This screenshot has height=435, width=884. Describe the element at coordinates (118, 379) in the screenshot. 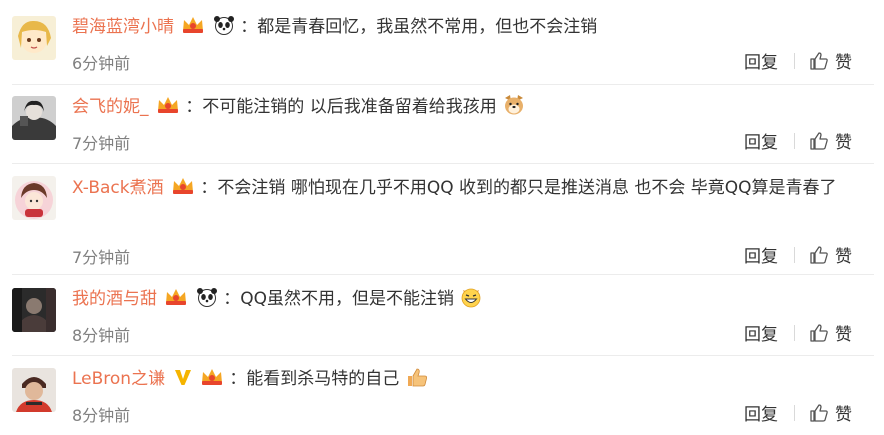

I see `username: LeBron之谦` at that location.